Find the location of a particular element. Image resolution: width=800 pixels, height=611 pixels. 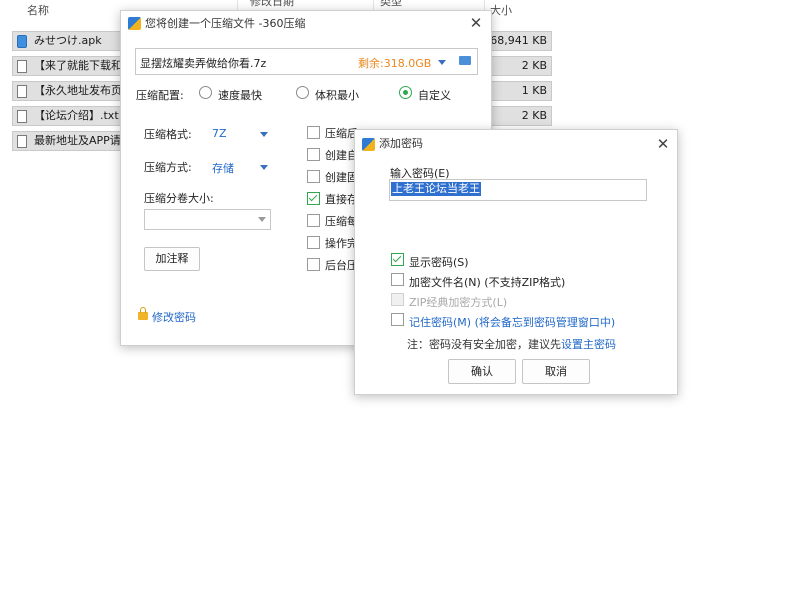

apk-file-icon is located at coordinates (22, 41).